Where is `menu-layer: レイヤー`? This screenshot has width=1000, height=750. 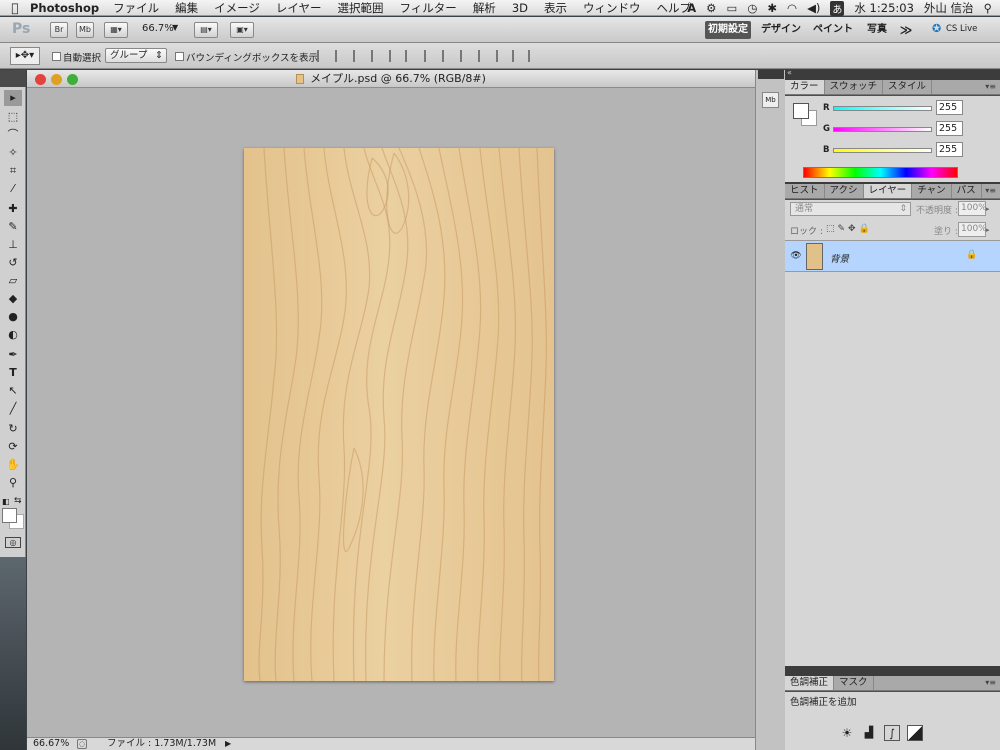 menu-layer: レイヤー is located at coordinates (299, 8).